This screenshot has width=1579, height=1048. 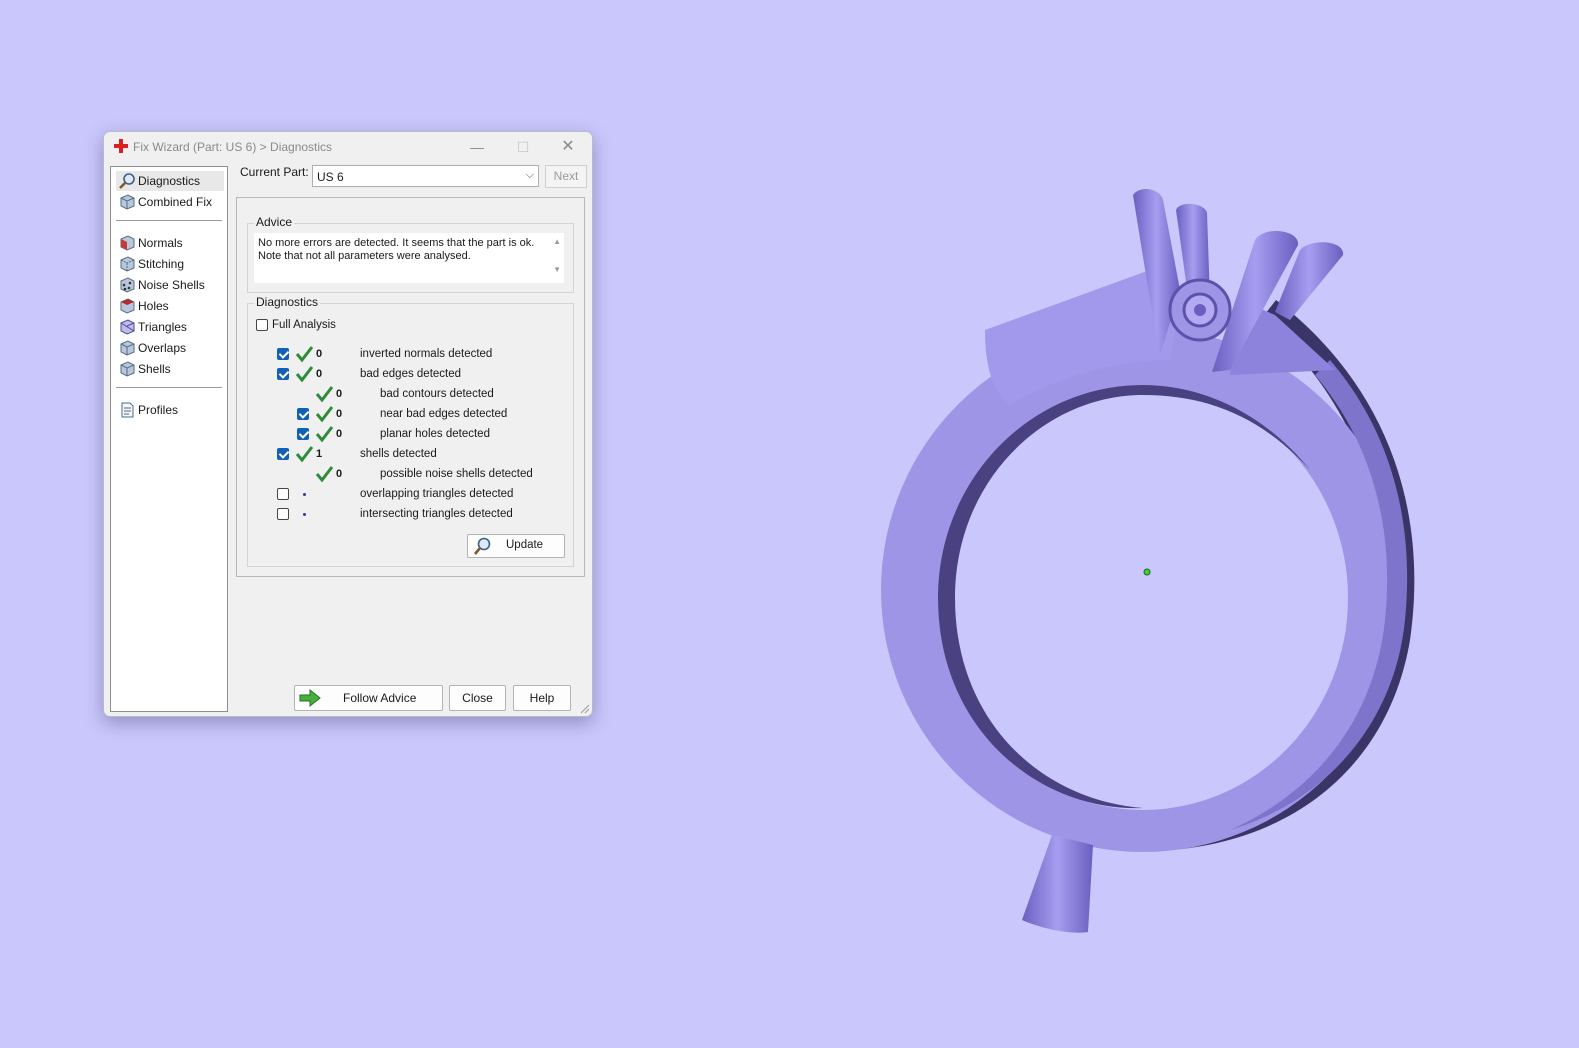 I want to click on row-label: bad edges detected, so click(x=411, y=374).